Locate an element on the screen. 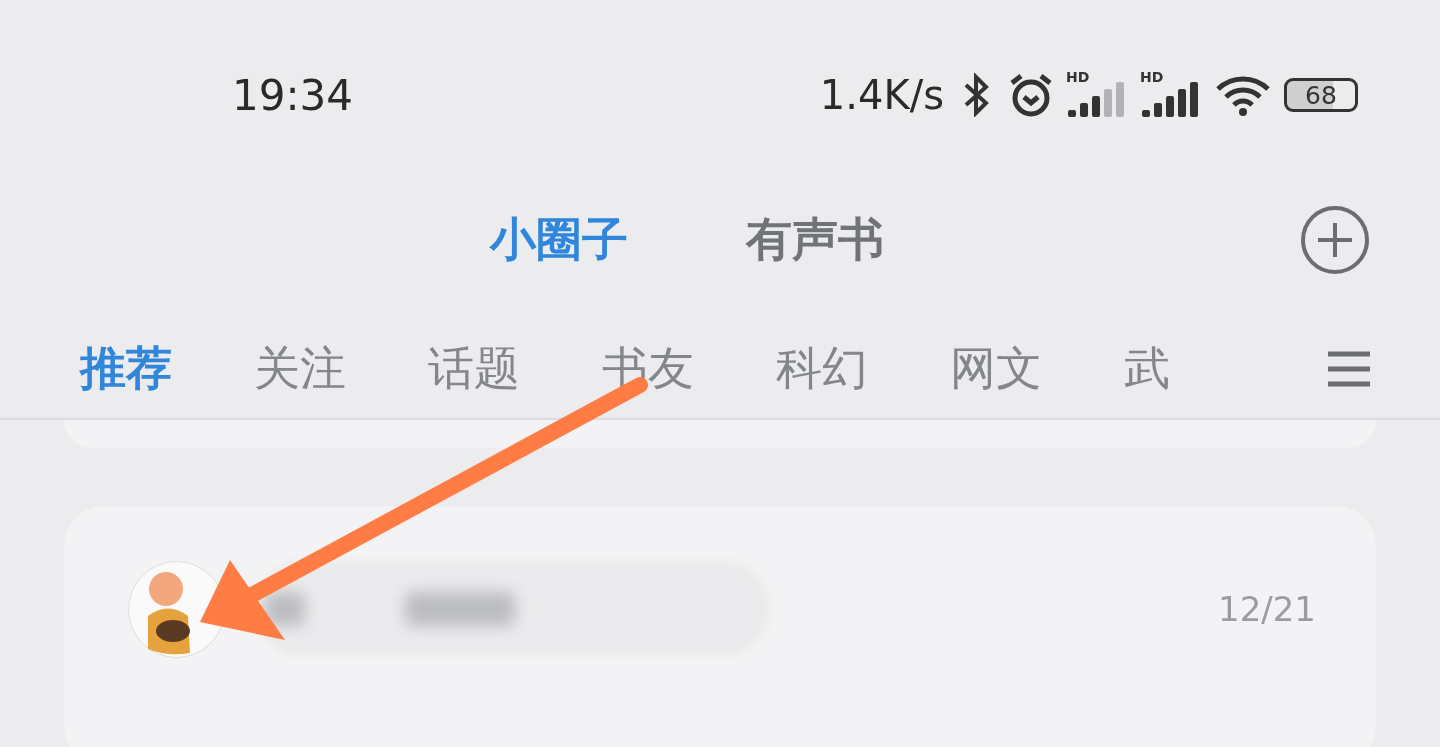 The image size is (1440, 747). post-date: 12/21 is located at coordinates (1267, 609).